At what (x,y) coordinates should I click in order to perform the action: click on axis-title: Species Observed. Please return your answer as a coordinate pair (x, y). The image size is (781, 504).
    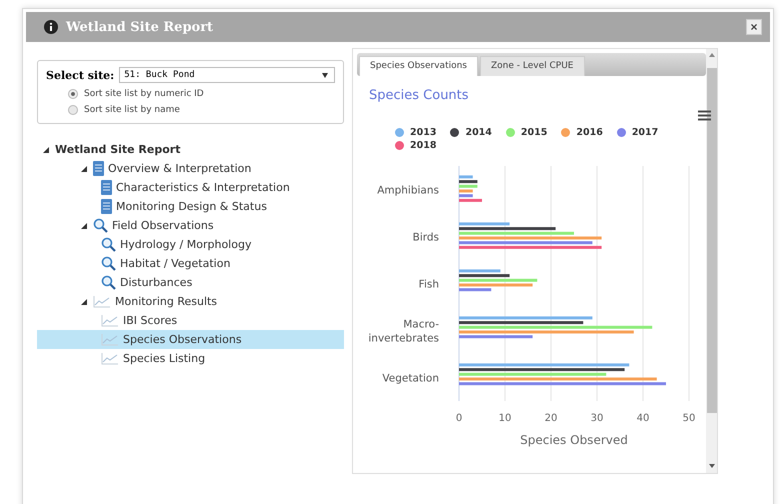
    Looking at the image, I should click on (574, 440).